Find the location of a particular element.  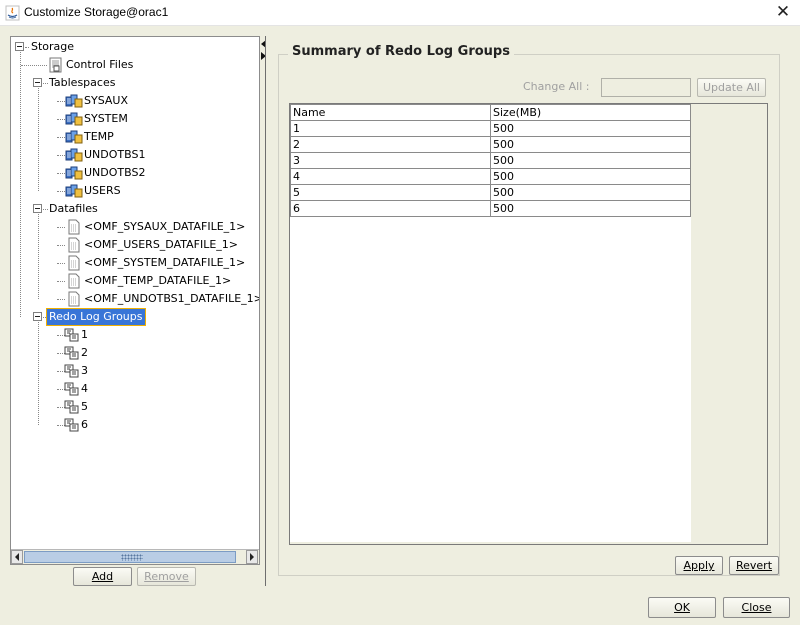

table-row: 6 500 is located at coordinates (490, 208).